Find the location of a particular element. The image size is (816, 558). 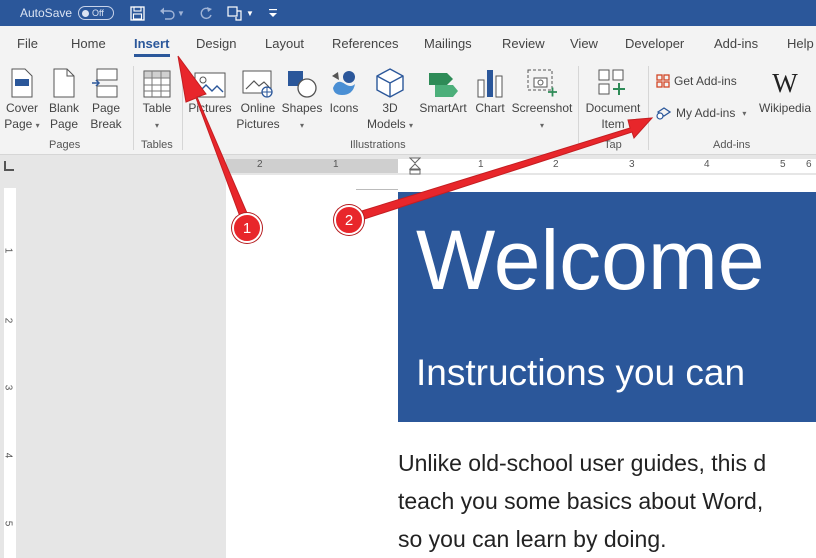

chart-icon is located at coordinates (490, 84).